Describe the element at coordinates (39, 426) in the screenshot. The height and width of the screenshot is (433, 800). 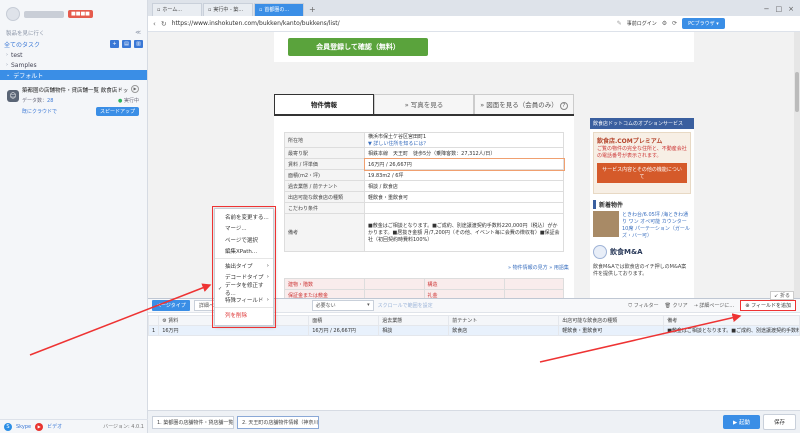
I see `video-icon: ▶` at that location.